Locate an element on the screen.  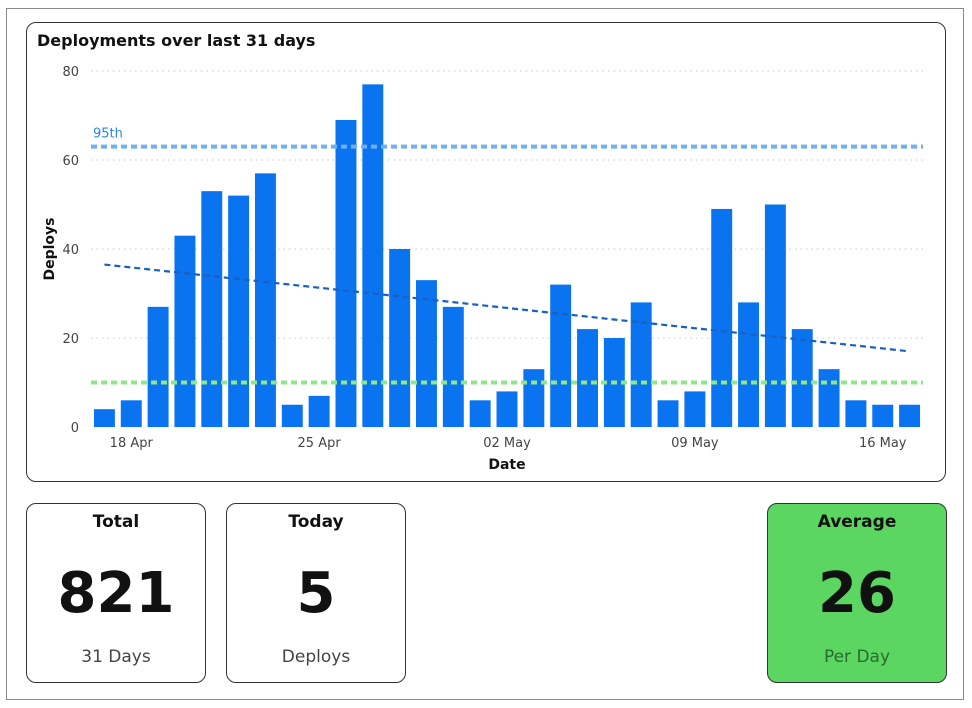
reference-line-label: 95th is located at coordinates (108, 134).